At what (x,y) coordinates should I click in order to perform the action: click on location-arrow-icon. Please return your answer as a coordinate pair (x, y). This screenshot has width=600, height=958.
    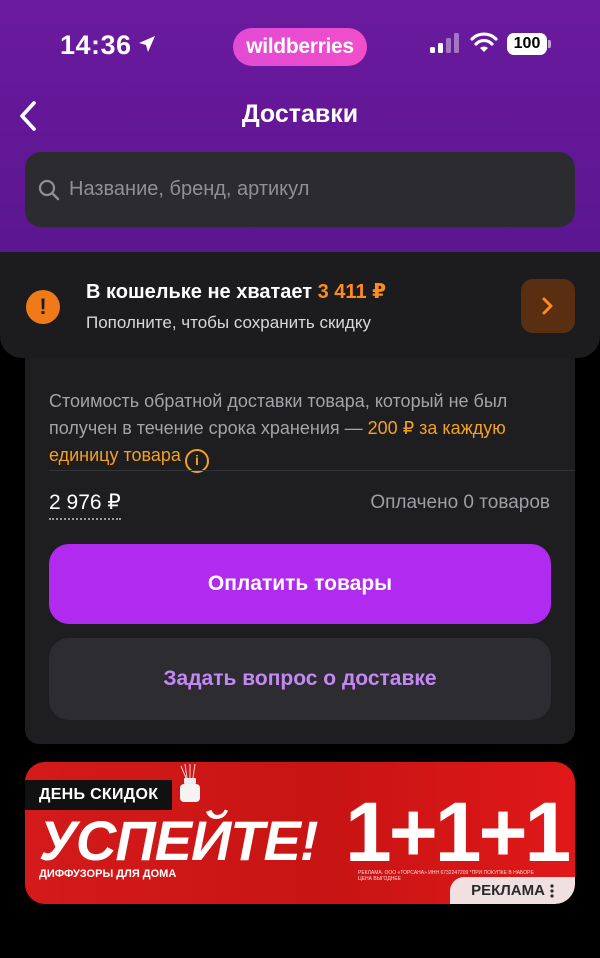
    Looking at the image, I should click on (147, 44).